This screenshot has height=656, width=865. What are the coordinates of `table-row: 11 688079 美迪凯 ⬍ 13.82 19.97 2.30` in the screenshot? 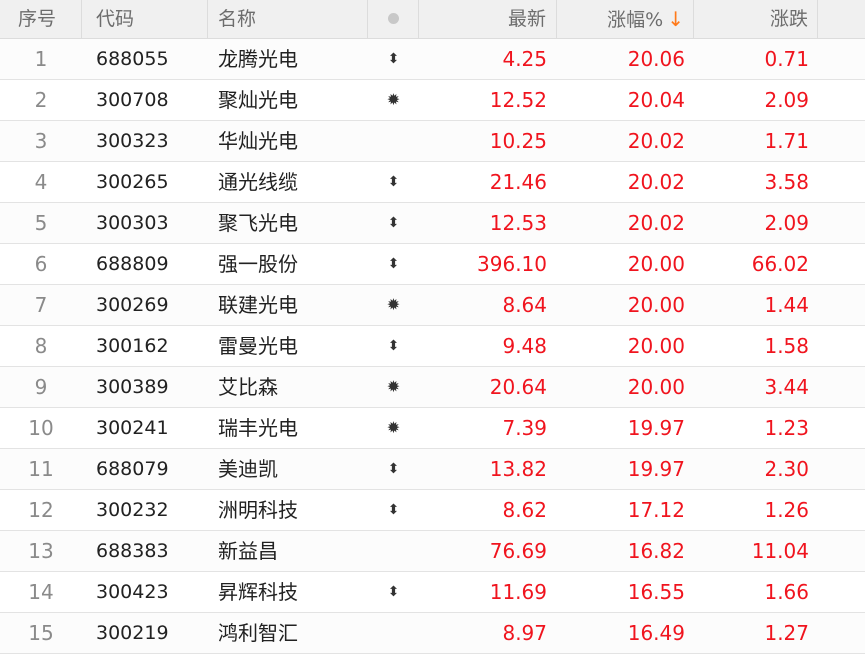 It's located at (432, 469).